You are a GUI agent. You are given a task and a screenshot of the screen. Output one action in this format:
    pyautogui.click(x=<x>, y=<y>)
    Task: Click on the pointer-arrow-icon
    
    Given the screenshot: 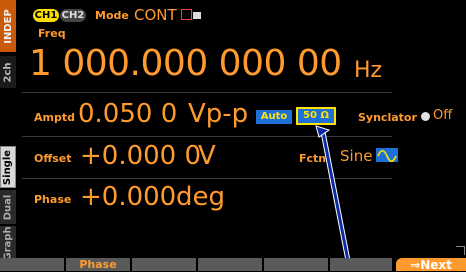 What is the action you would take?
    pyautogui.click(x=334, y=198)
    